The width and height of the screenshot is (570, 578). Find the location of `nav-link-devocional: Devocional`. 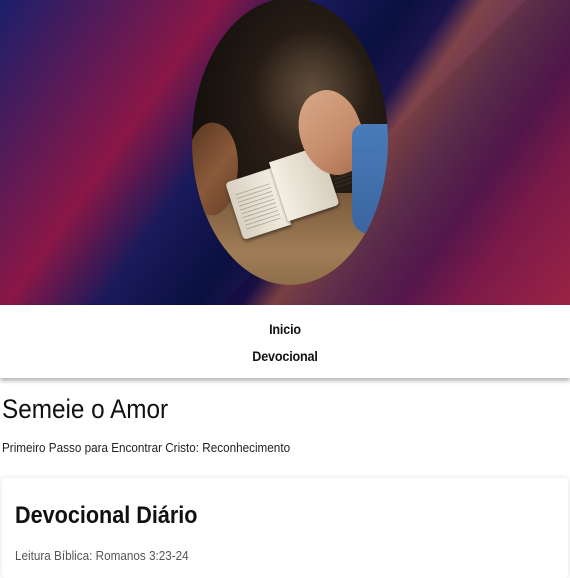

nav-link-devocional: Devocional is located at coordinates (285, 356).